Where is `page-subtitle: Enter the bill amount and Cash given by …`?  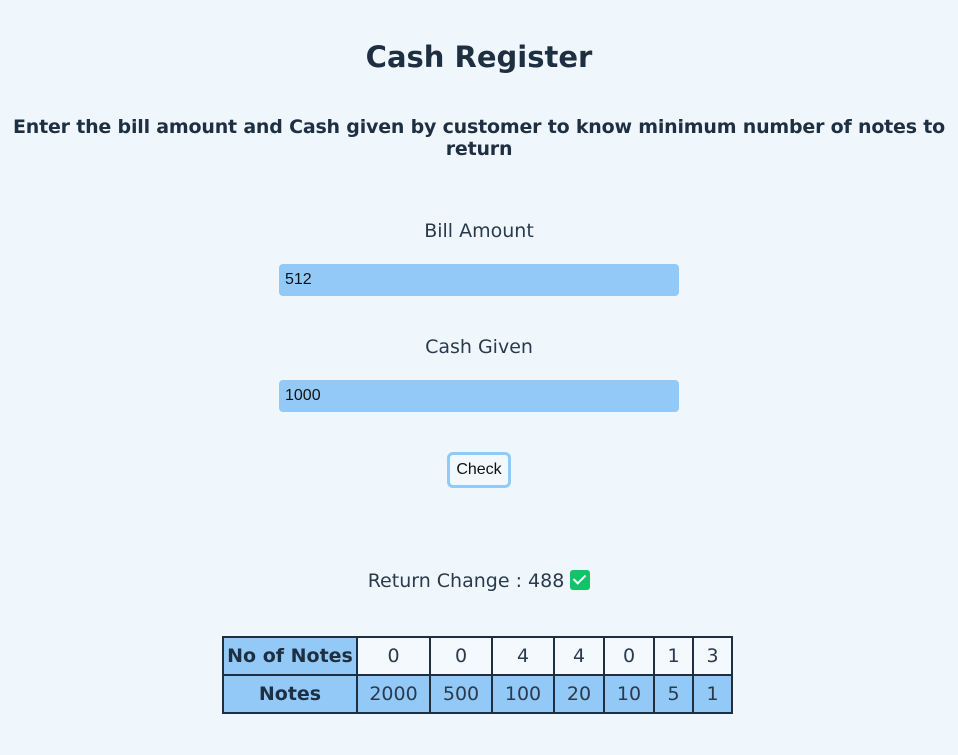 page-subtitle: Enter the bill amount and Cash given by … is located at coordinates (479, 138).